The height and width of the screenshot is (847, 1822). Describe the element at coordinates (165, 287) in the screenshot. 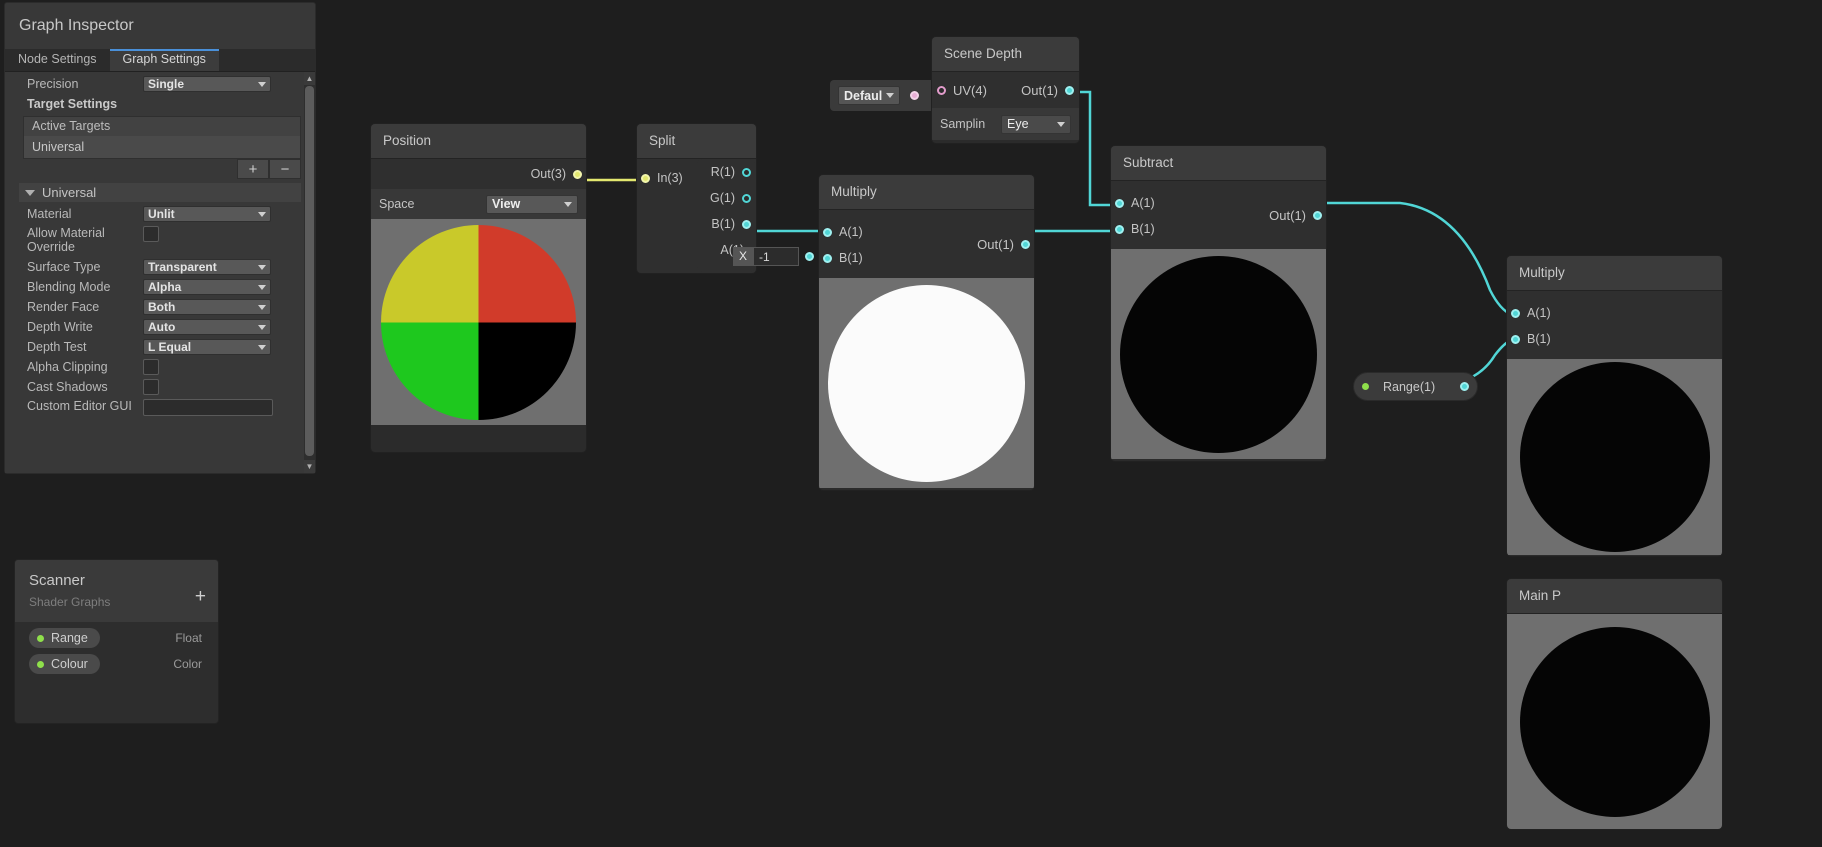

I see `blending-mode-value: Alpha` at that location.